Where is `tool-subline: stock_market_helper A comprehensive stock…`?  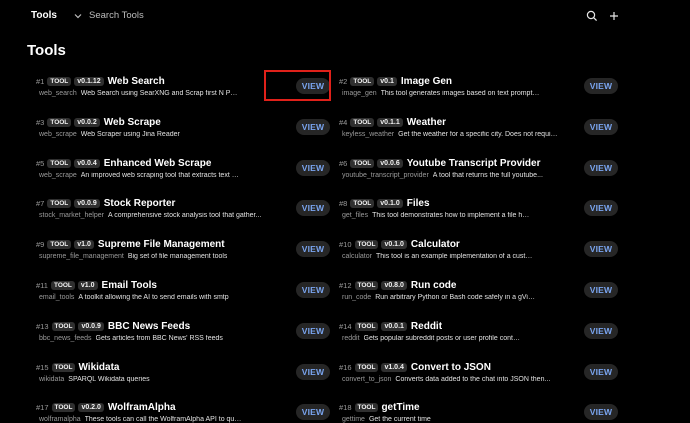
tool-subline: stock_market_helper A comprehensive stock… is located at coordinates (150, 215).